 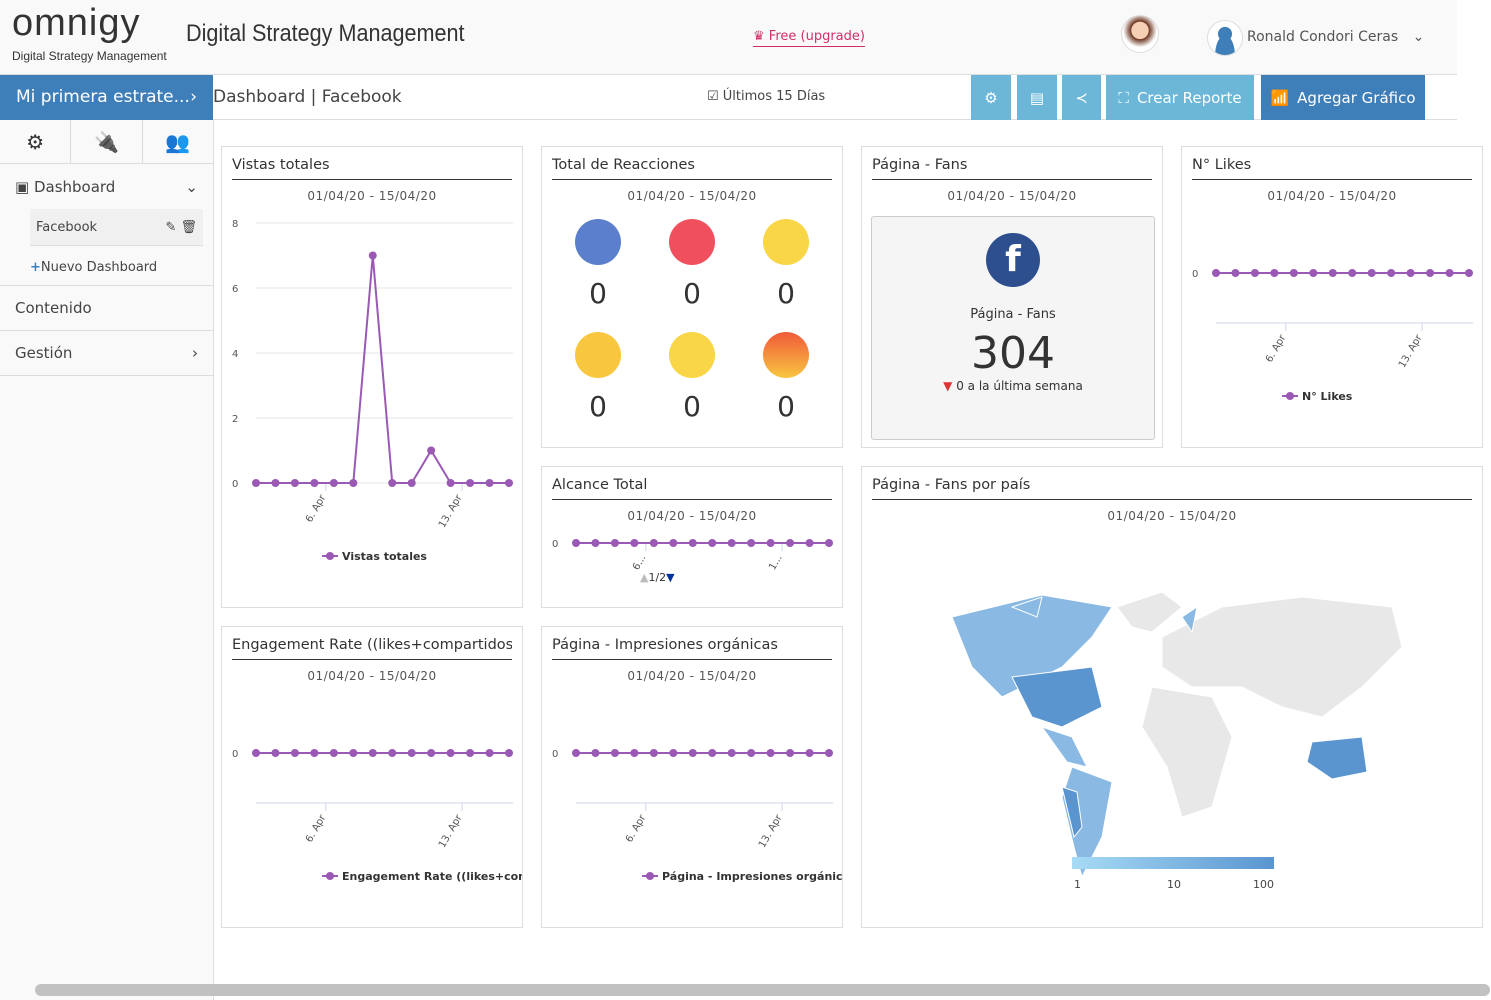 I want to click on trash-icon: 🗑, so click(x=188, y=227).